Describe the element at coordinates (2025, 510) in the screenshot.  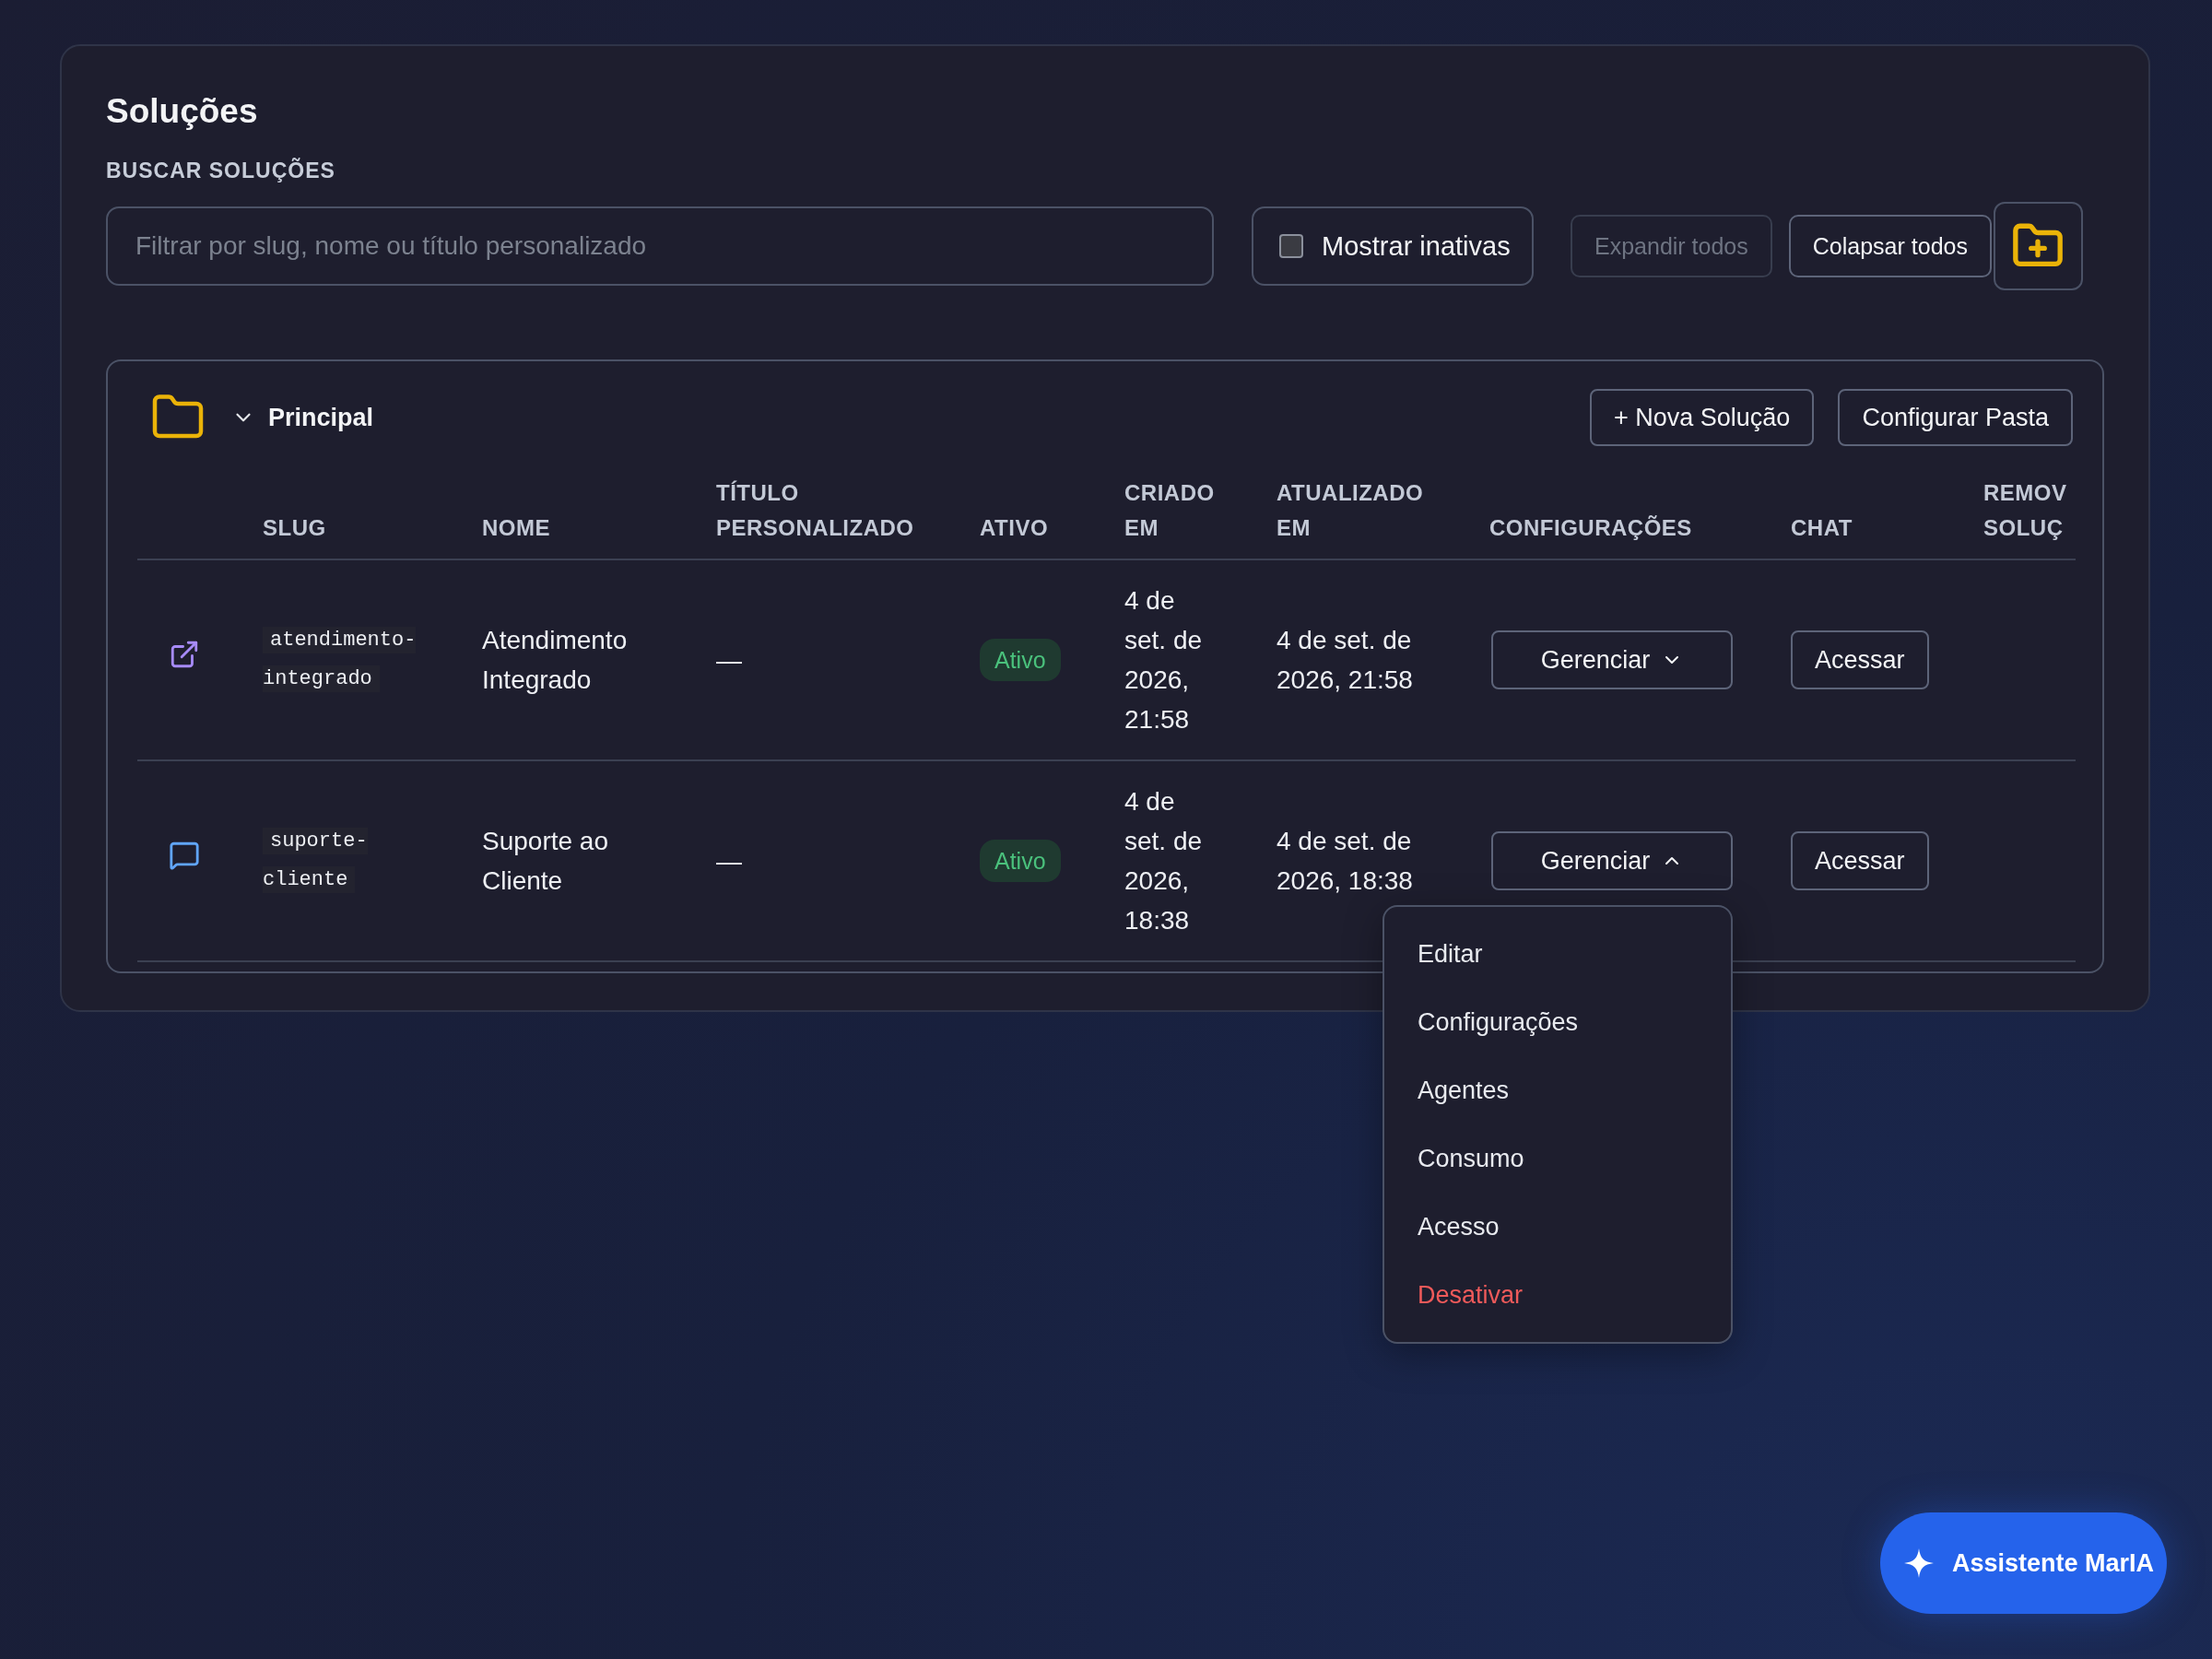
I see `column-header: REMOV SOLUÇ` at that location.